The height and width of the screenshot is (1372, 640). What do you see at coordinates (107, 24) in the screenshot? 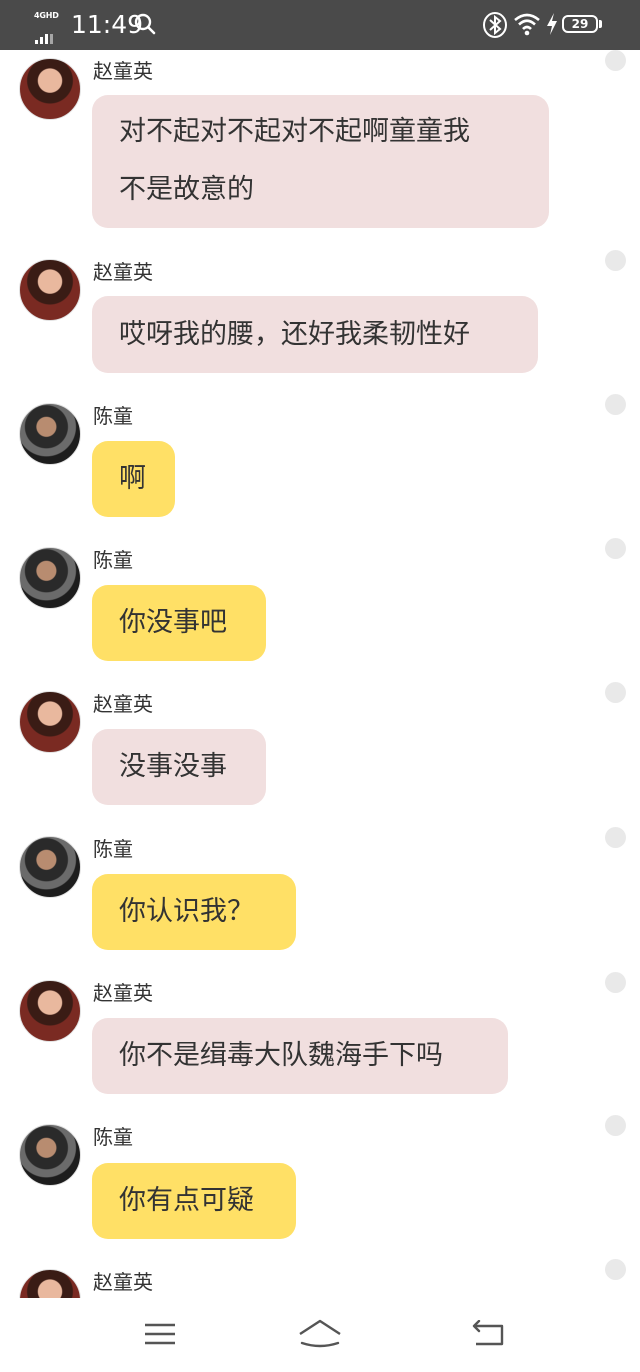
I see `clock: 11:49` at bounding box center [107, 24].